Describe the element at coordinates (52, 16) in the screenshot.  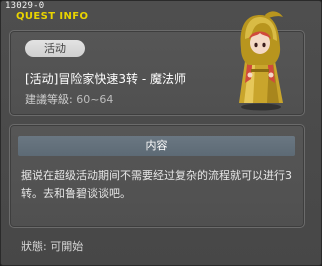
I see `window-title: QUEST INFO` at that location.